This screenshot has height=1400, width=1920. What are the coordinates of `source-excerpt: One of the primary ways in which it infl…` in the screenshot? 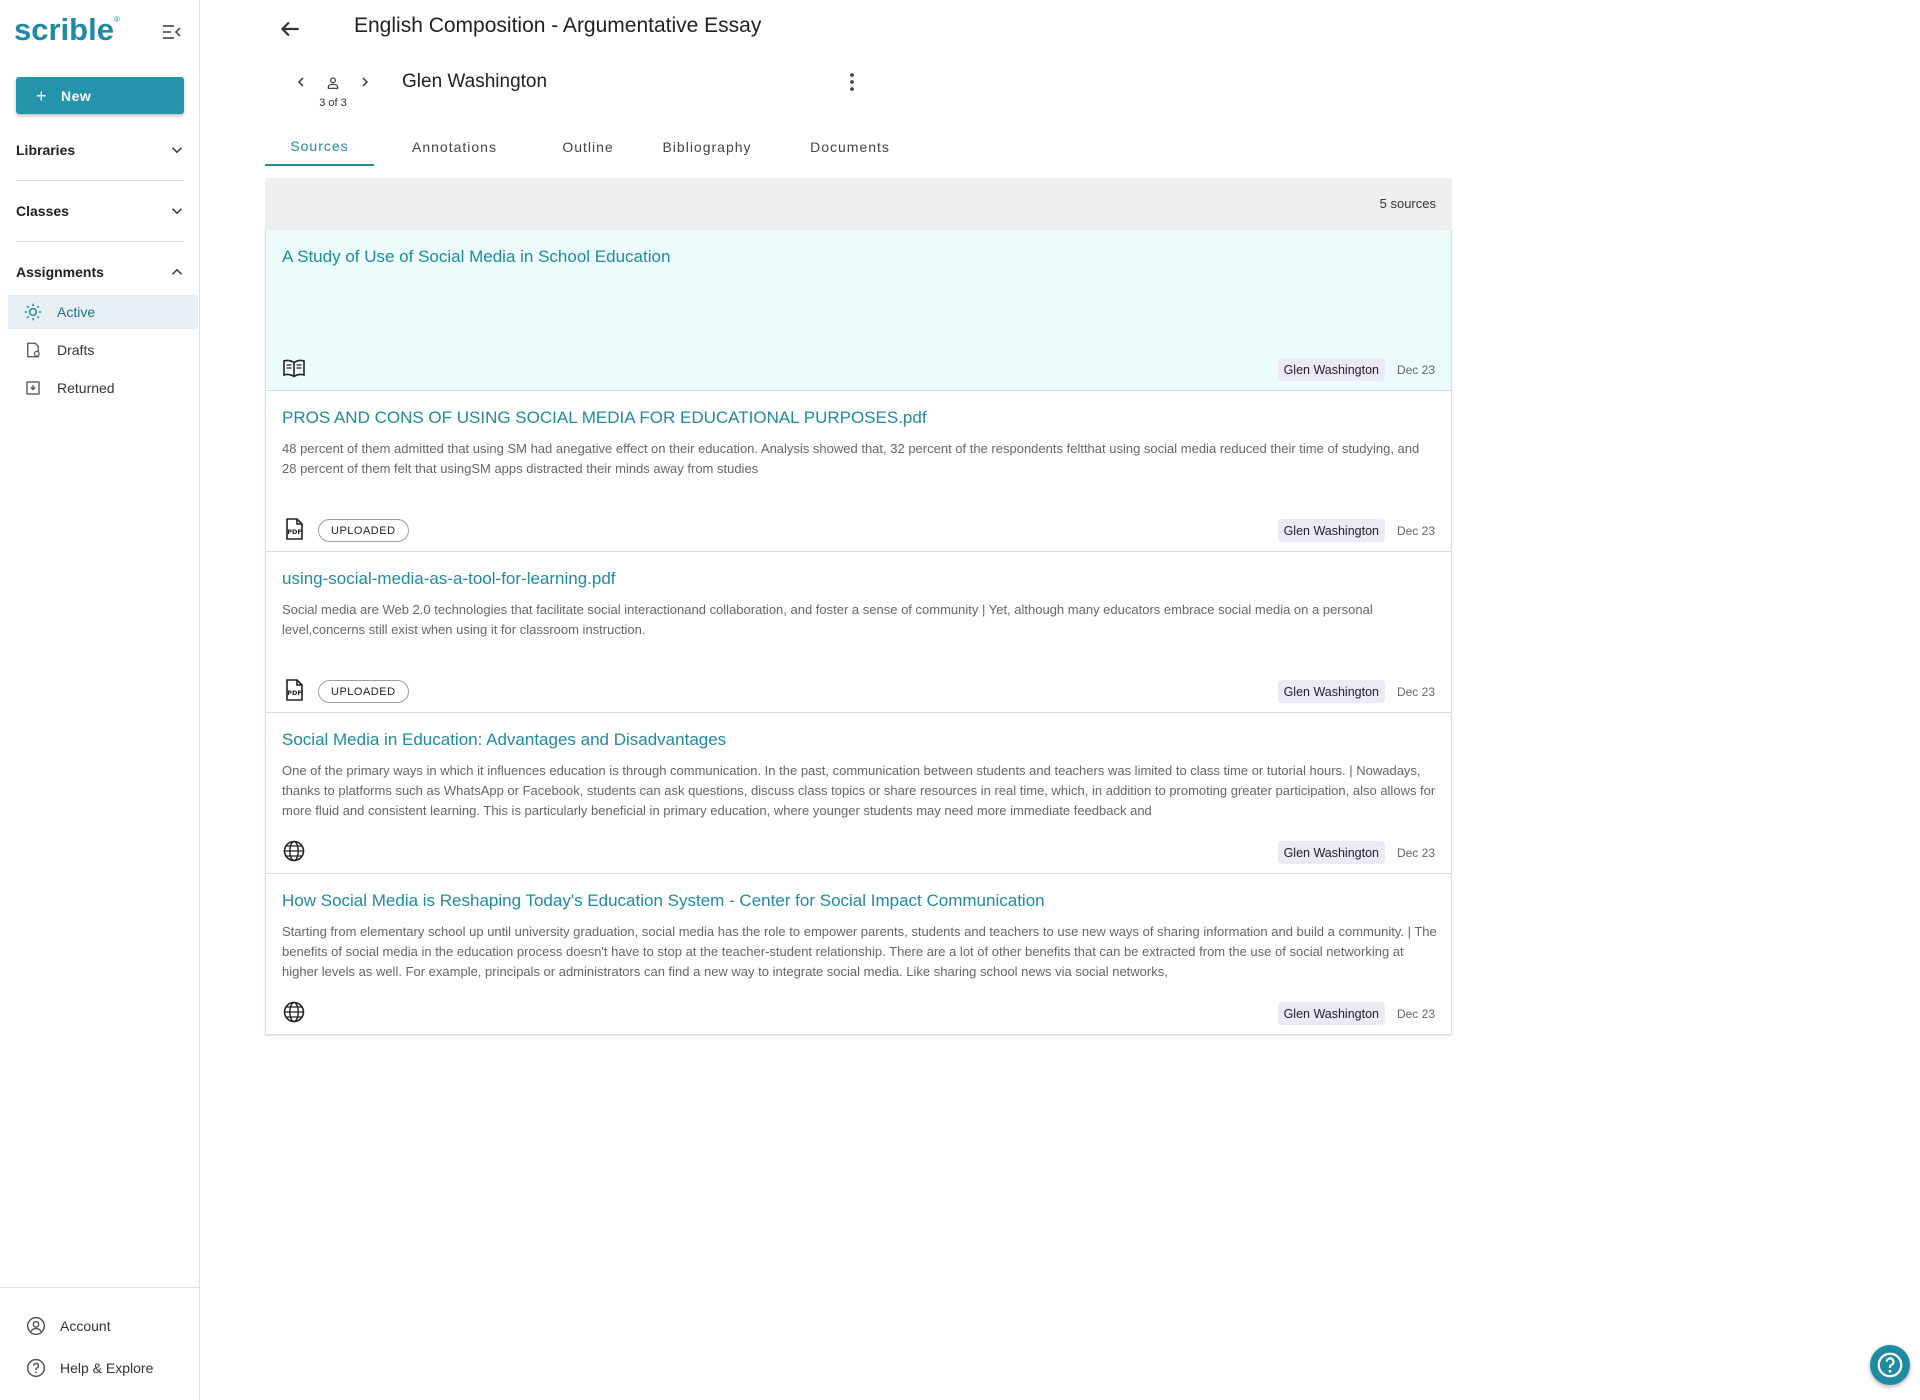 It's located at (859, 790).